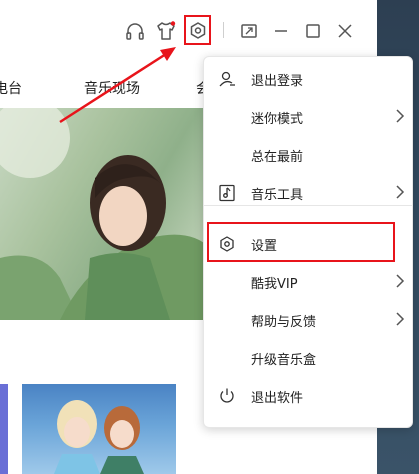 This screenshot has height=474, width=419. Describe the element at coordinates (135, 31) in the screenshot. I see `headphones-icon` at that location.